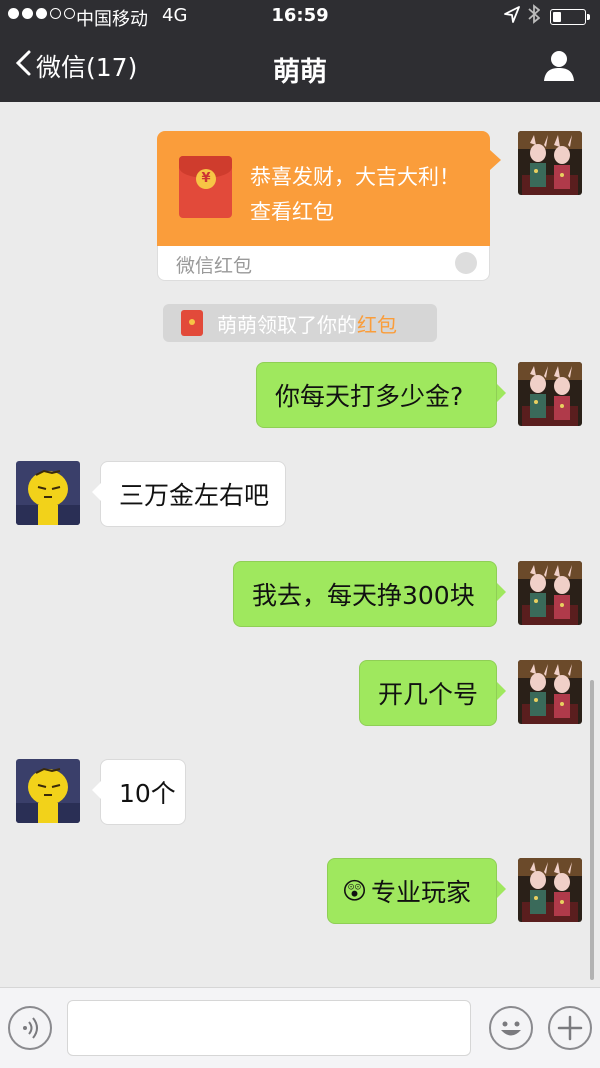 The width and height of the screenshot is (600, 1068). What do you see at coordinates (466, 263) in the screenshot?
I see `wechat-logo-icon` at bounding box center [466, 263].